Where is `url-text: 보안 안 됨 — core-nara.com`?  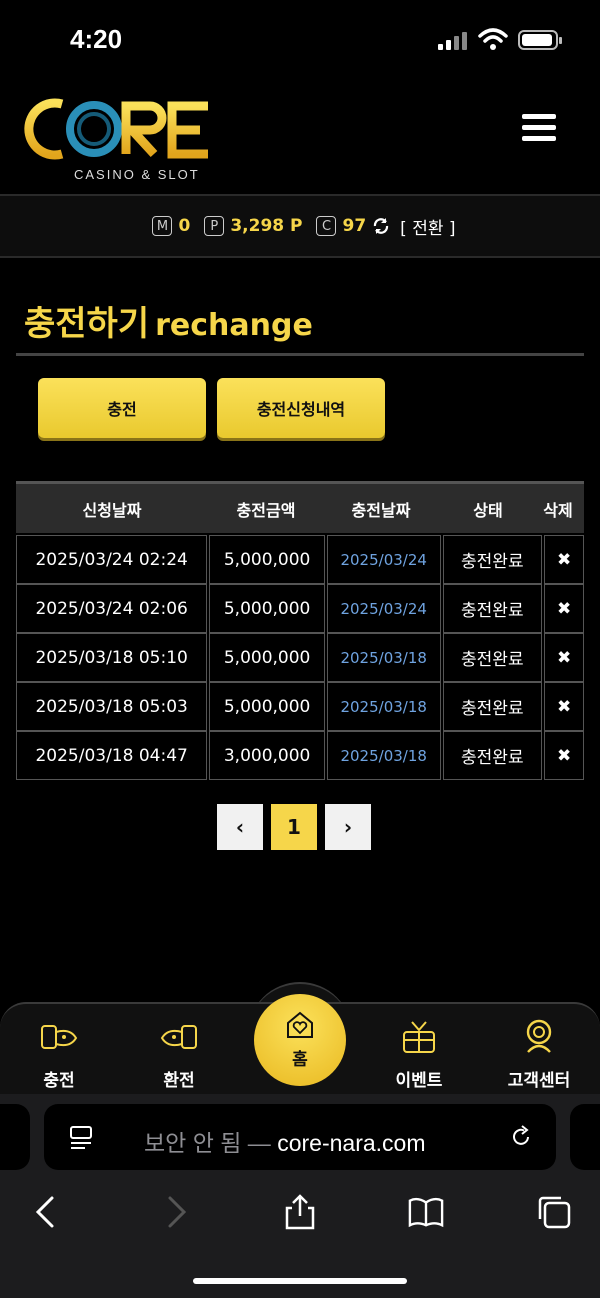 url-text: 보안 안 됨 — core-nara.com is located at coordinates (284, 1141).